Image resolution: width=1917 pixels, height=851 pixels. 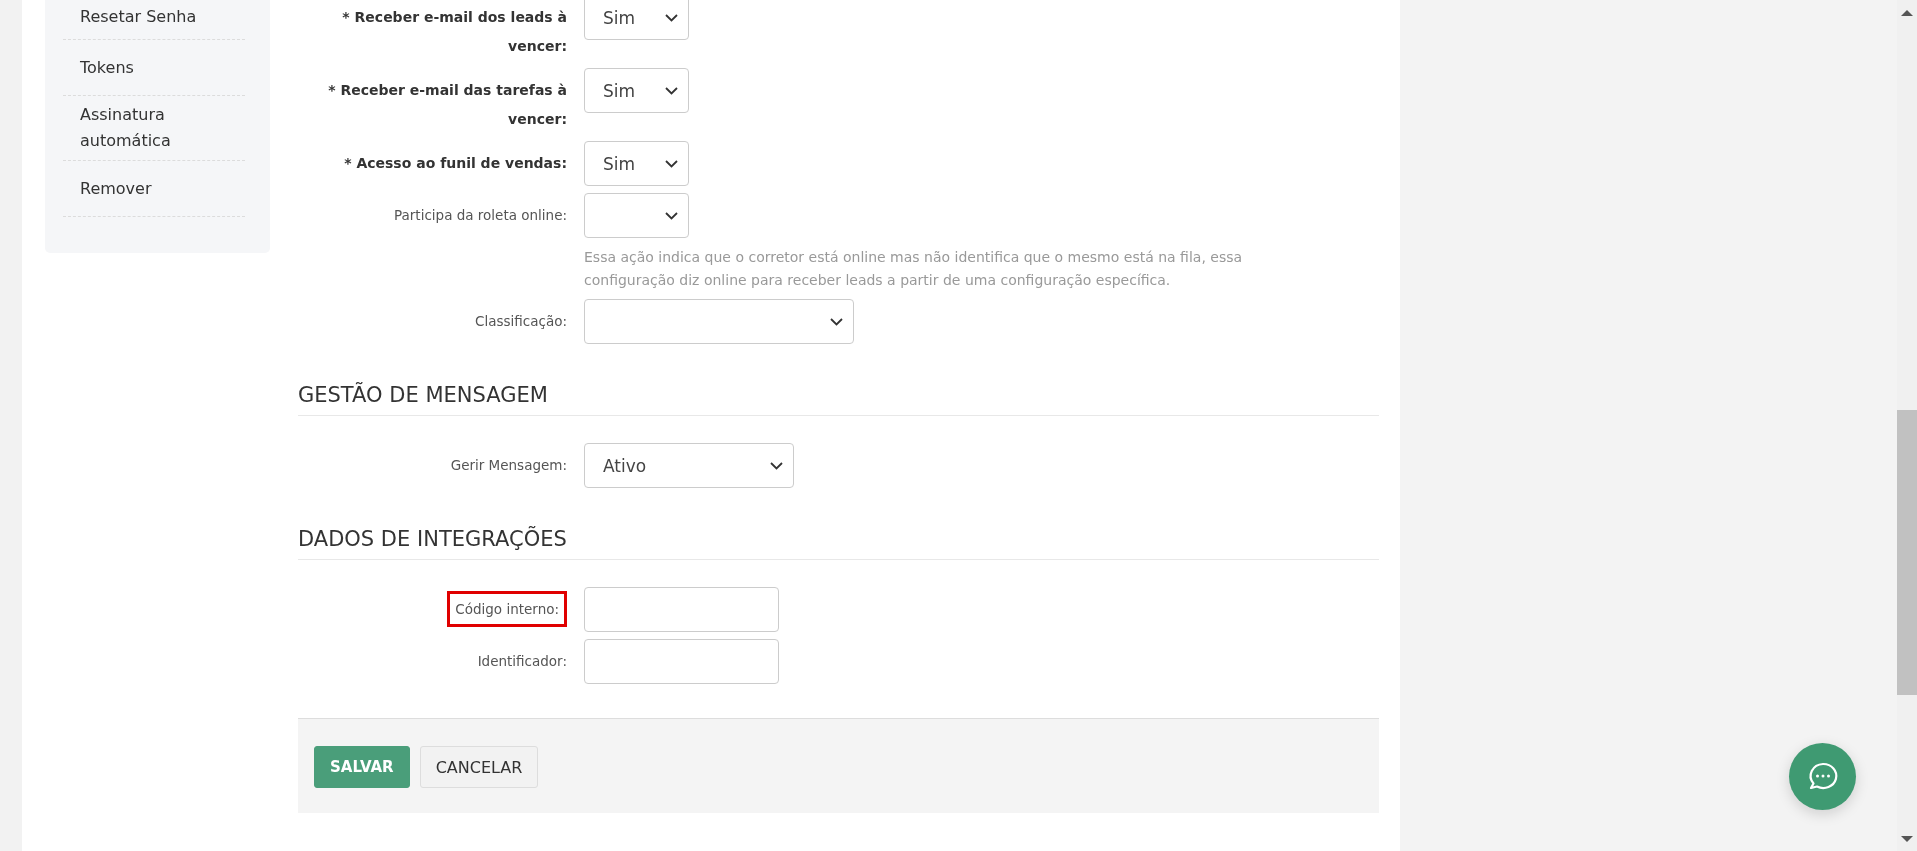 I want to click on sidebar-item: Assinatura automática, so click(x=154, y=128).